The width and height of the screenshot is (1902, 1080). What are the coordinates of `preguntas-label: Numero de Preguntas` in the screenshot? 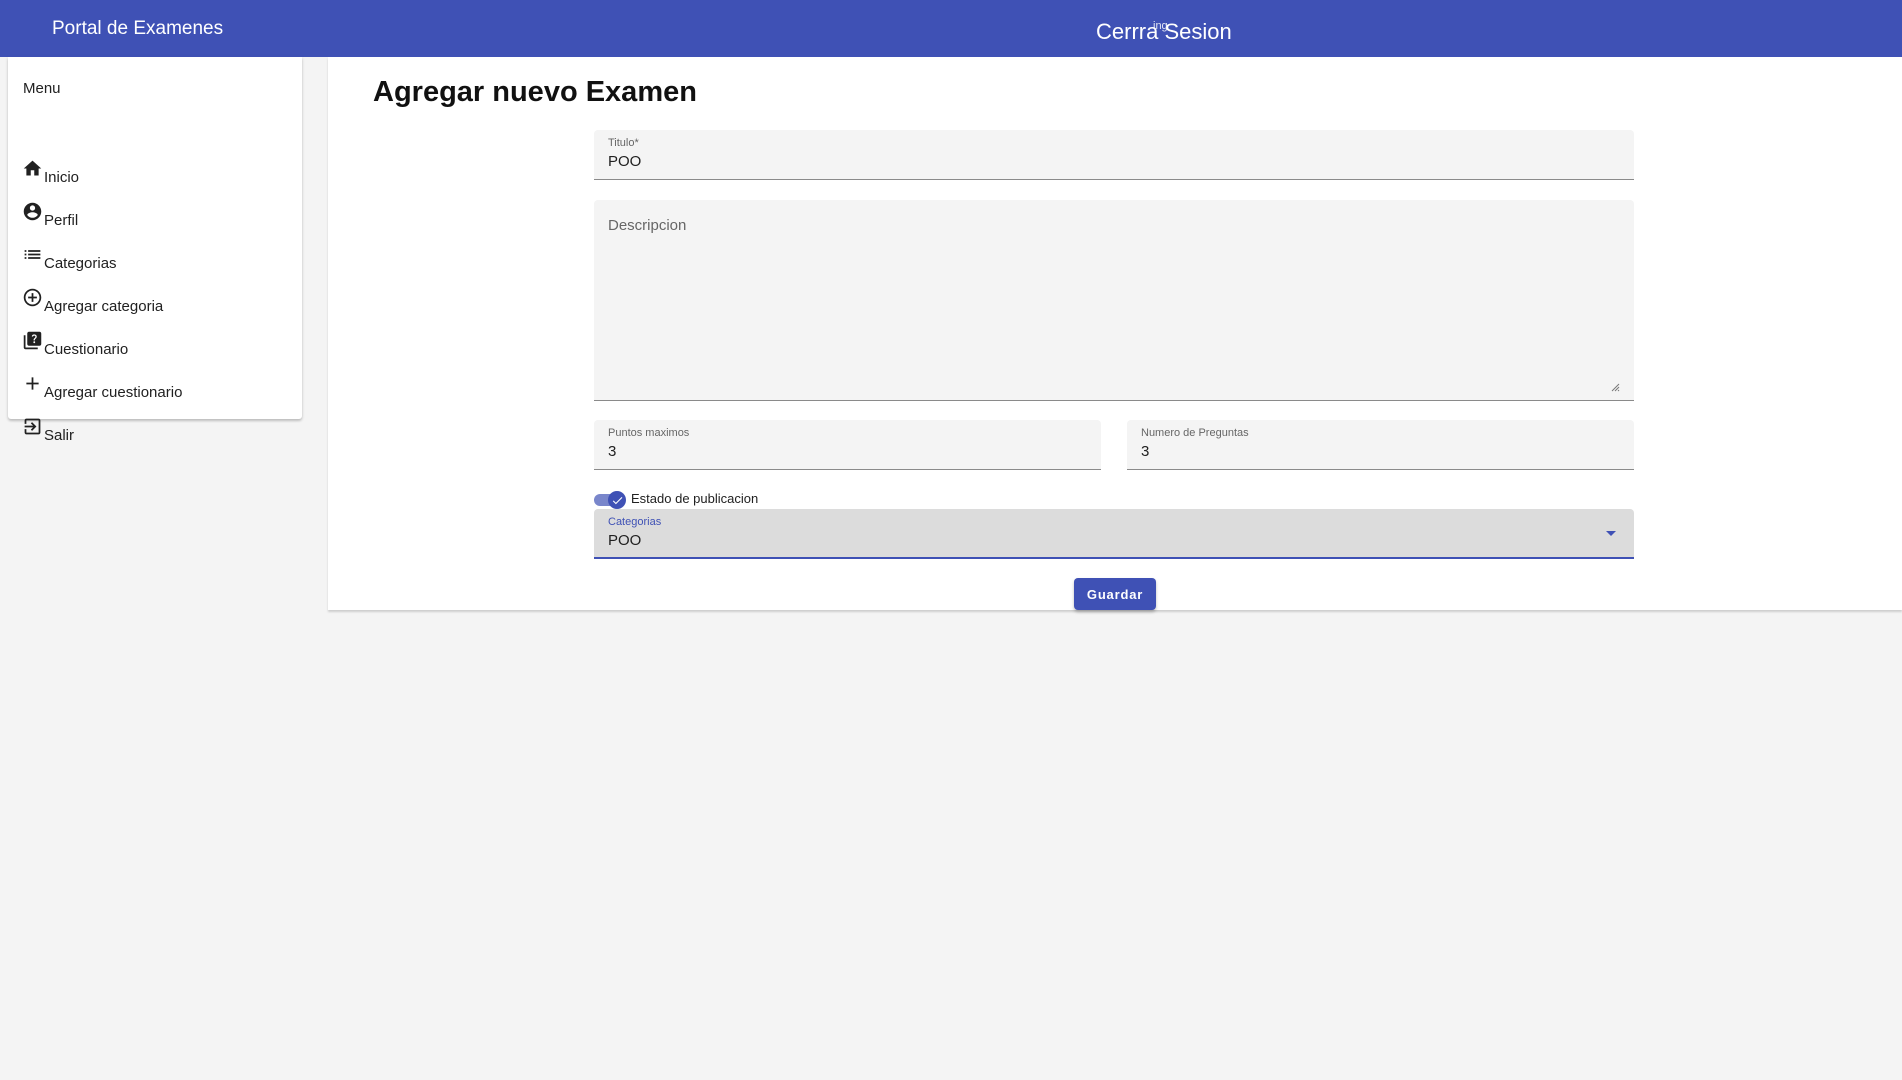 It's located at (1195, 433).